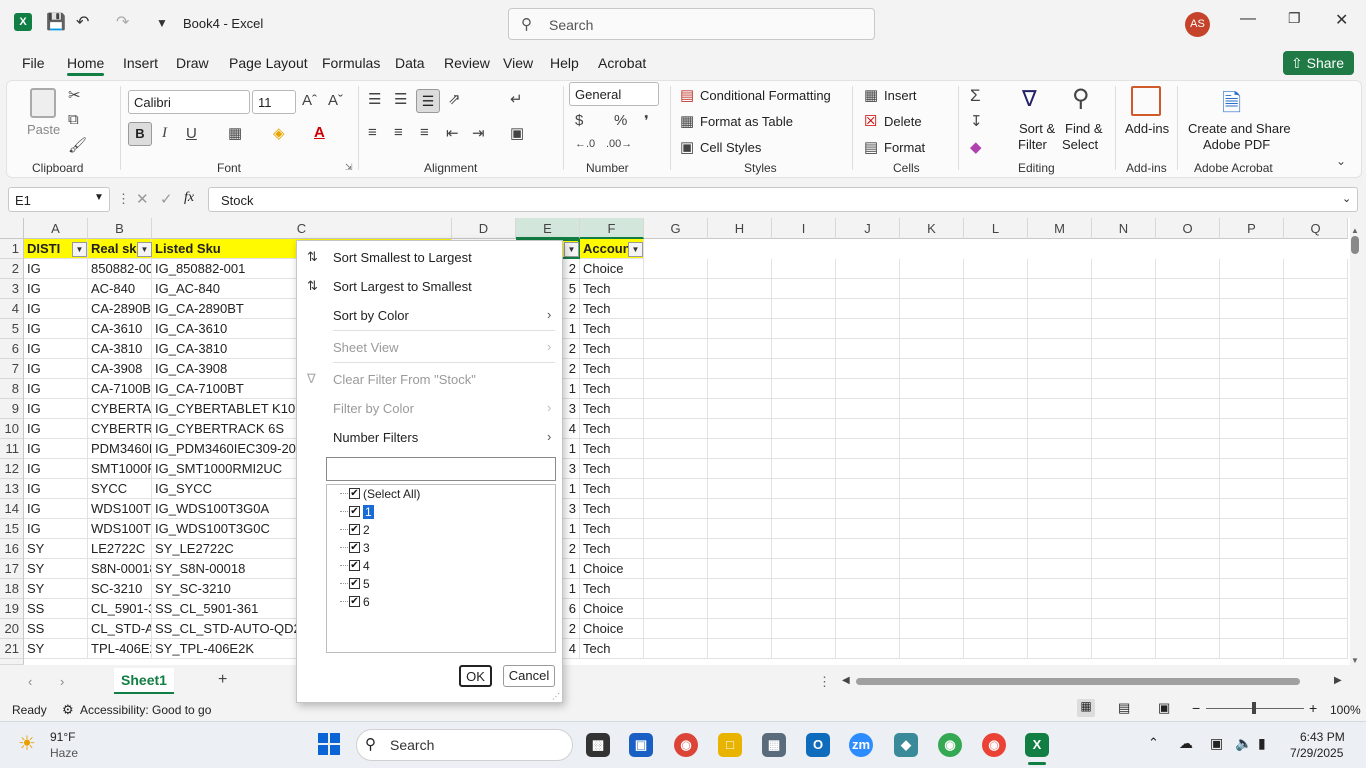 This screenshot has height=768, width=1366. I want to click on display-icon: ▣, so click(1216, 743).